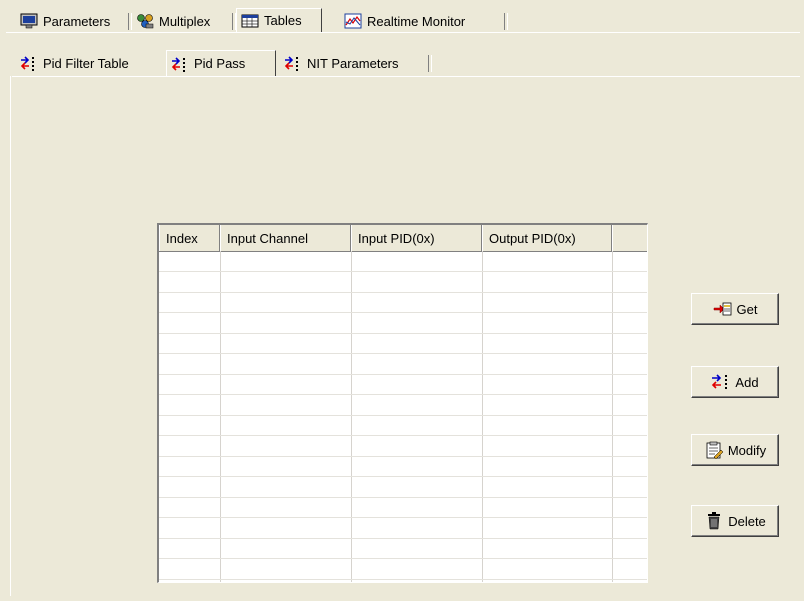 This screenshot has height=601, width=804. I want to click on chart-icon, so click(353, 21).